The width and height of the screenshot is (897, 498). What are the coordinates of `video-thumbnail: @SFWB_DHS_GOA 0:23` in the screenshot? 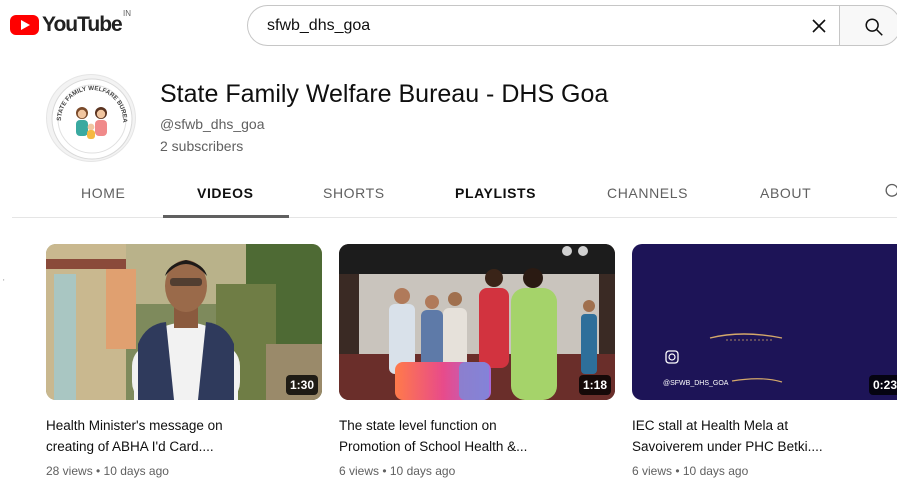 It's located at (764, 322).